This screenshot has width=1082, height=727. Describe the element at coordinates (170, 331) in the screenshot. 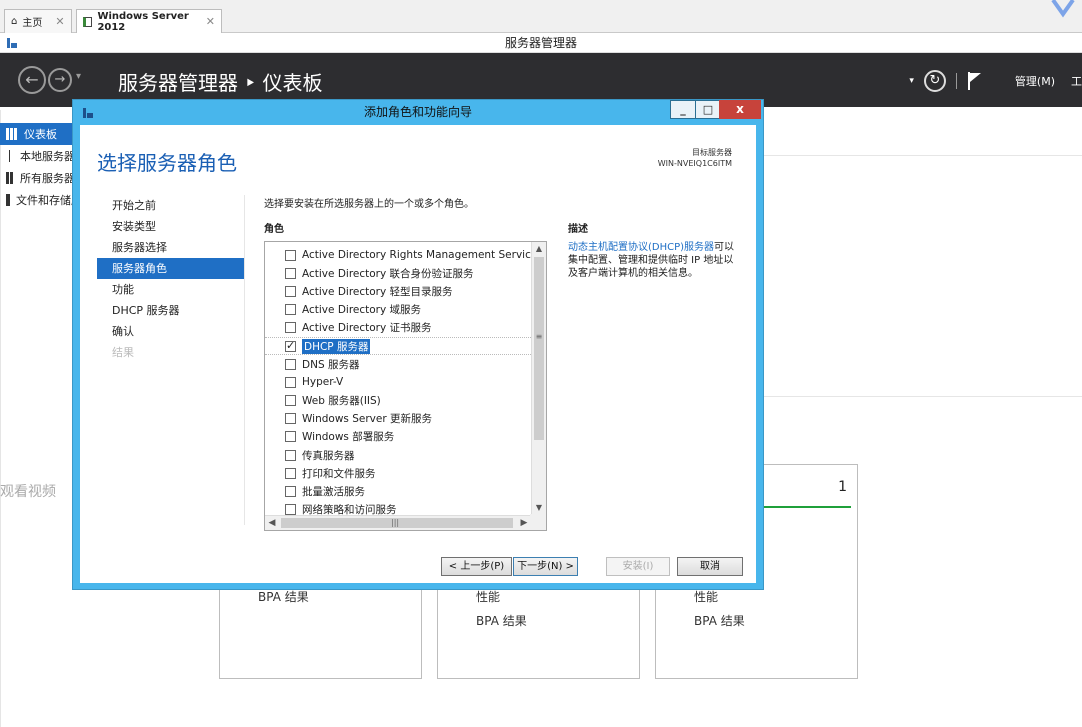

I see `wizard-step: 确认` at that location.